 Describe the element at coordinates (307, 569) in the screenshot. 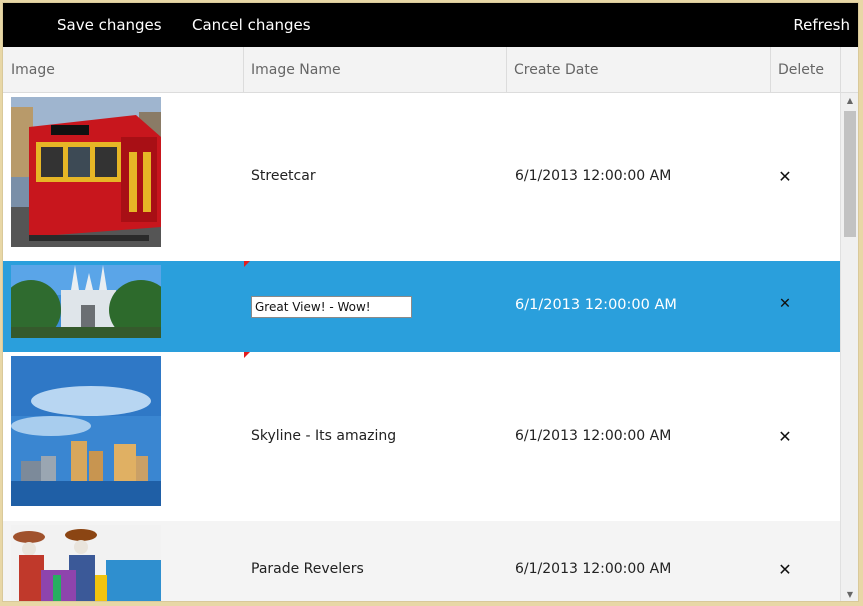

I see `image-name-cell: Parade Revelers` at that location.